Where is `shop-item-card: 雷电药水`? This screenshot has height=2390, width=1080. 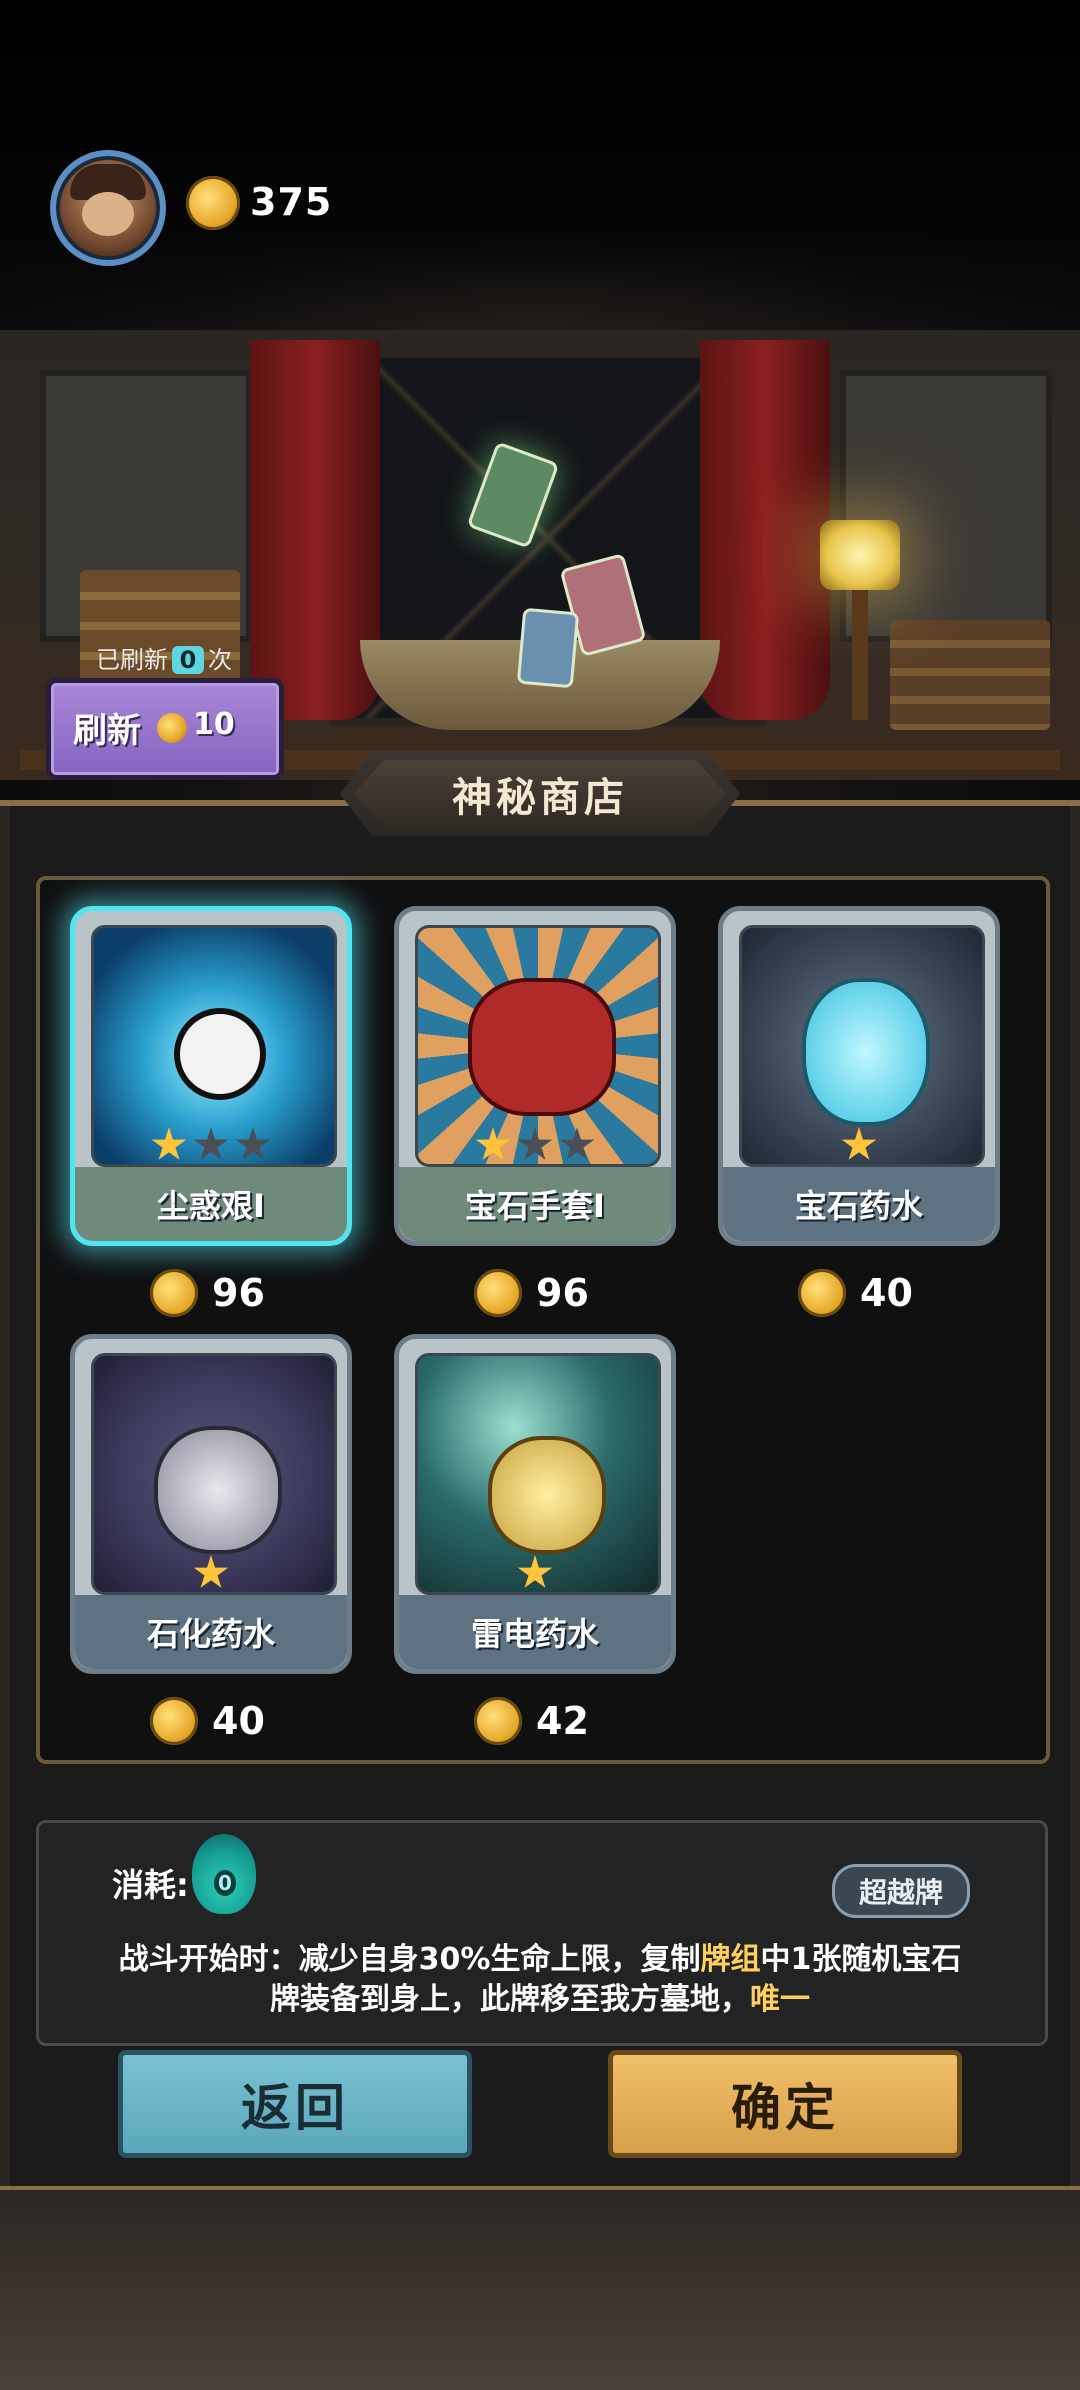 shop-item-card: 雷电药水 is located at coordinates (535, 1504).